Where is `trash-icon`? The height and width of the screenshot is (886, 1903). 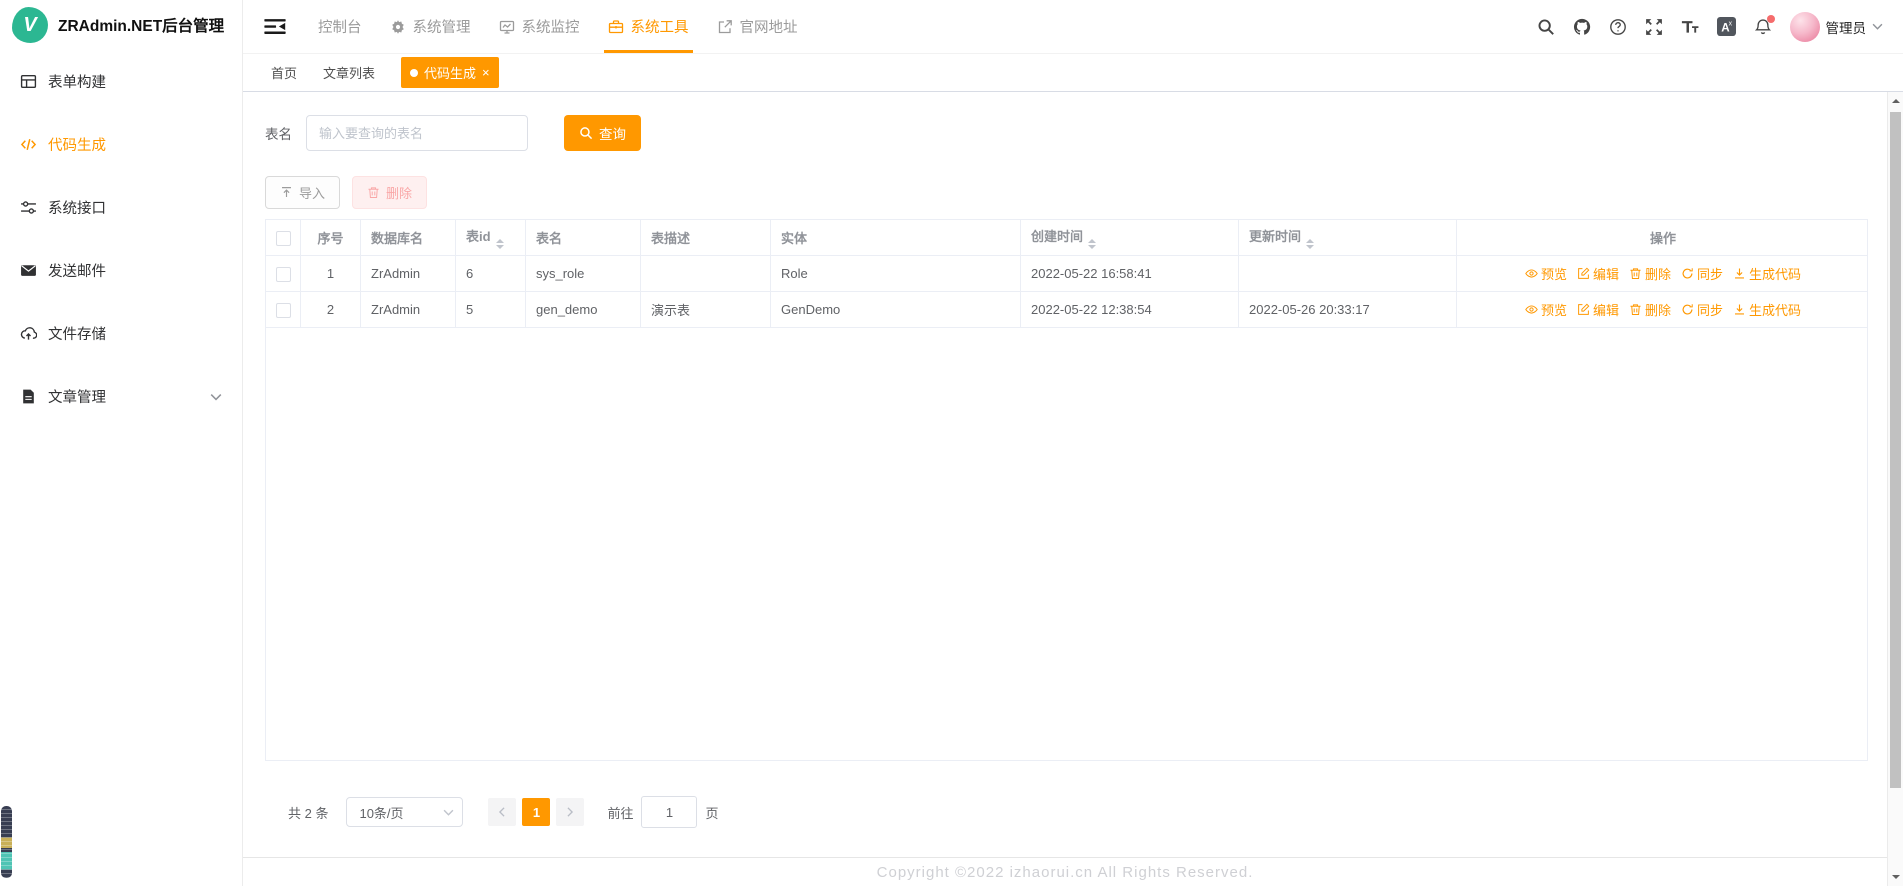 trash-icon is located at coordinates (373, 192).